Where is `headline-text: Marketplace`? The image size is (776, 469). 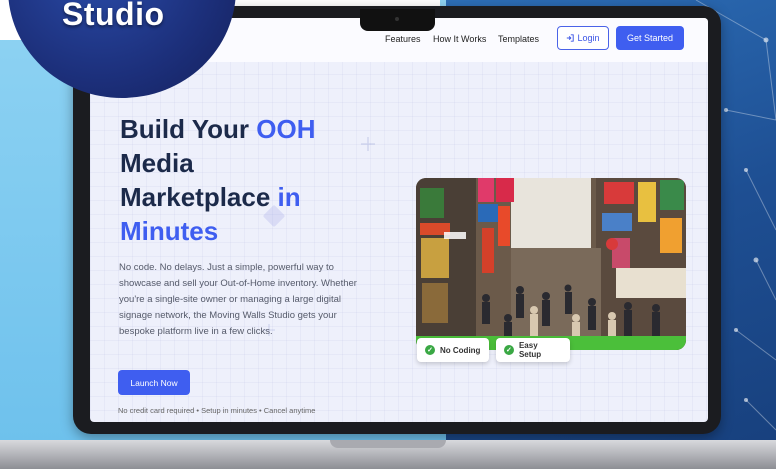
headline-text: Marketplace is located at coordinates (195, 197).